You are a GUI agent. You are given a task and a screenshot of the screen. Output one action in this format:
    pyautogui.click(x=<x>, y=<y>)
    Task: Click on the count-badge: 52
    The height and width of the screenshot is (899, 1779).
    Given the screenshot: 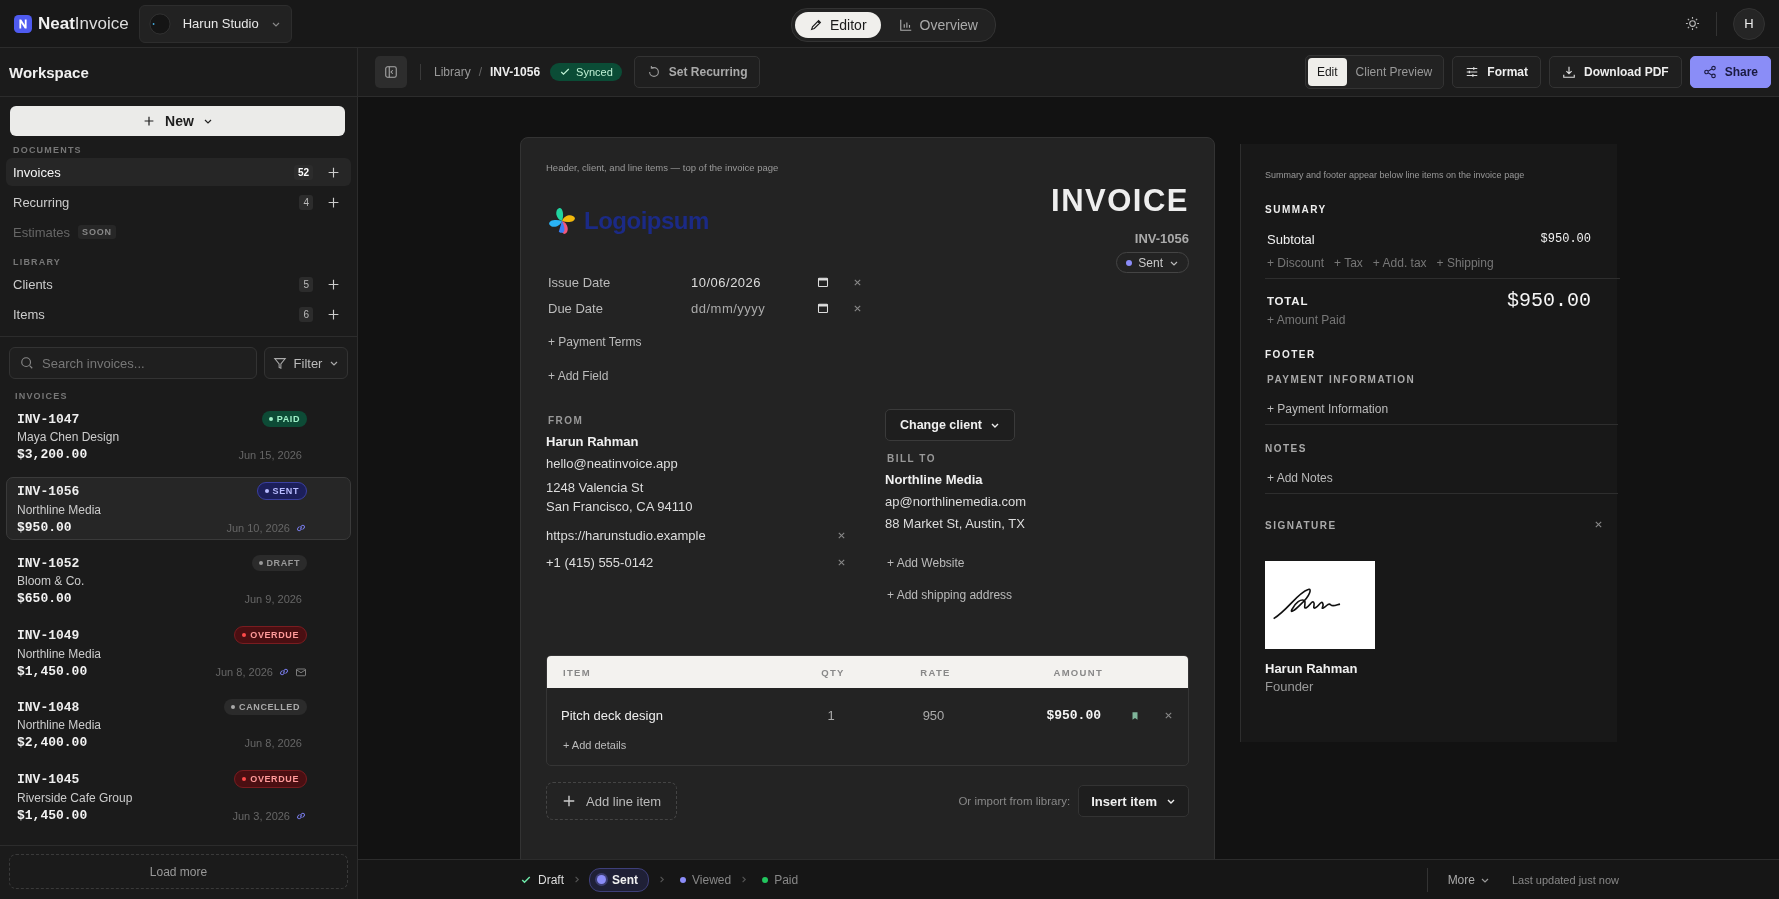 What is the action you would take?
    pyautogui.click(x=303, y=172)
    